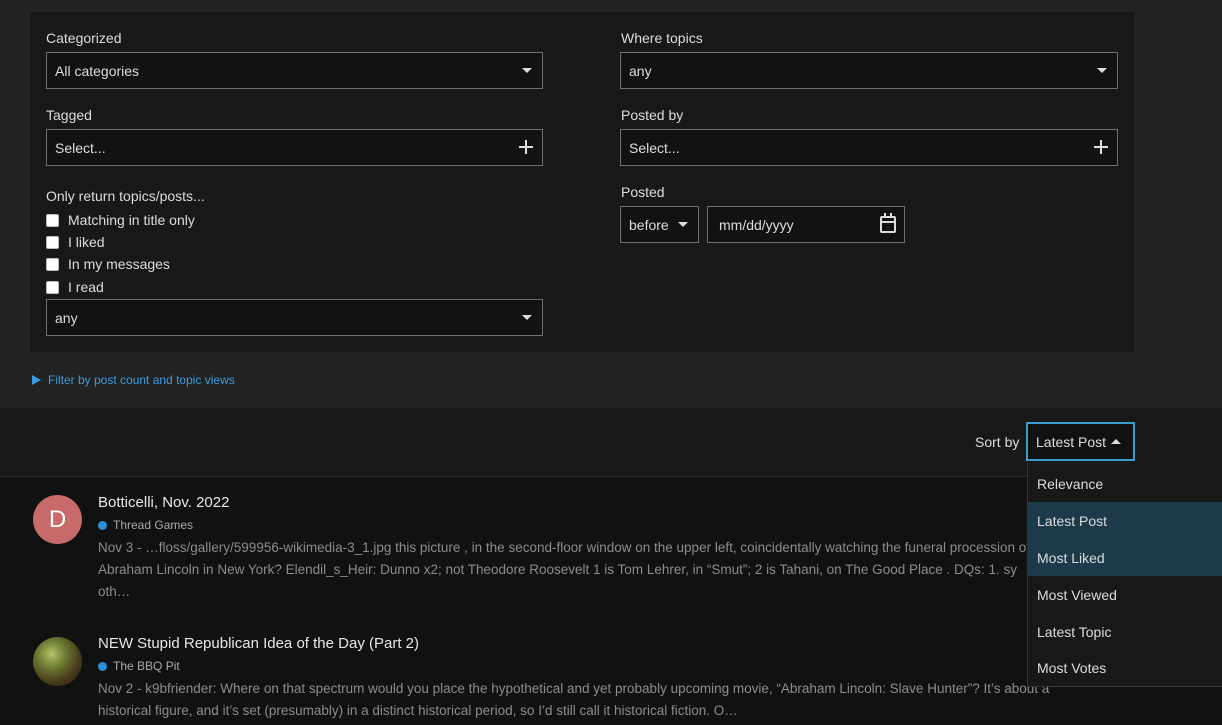 The width and height of the screenshot is (1222, 725). Describe the element at coordinates (662, 38) in the screenshot. I see `where-topics-label: Where topics` at that location.